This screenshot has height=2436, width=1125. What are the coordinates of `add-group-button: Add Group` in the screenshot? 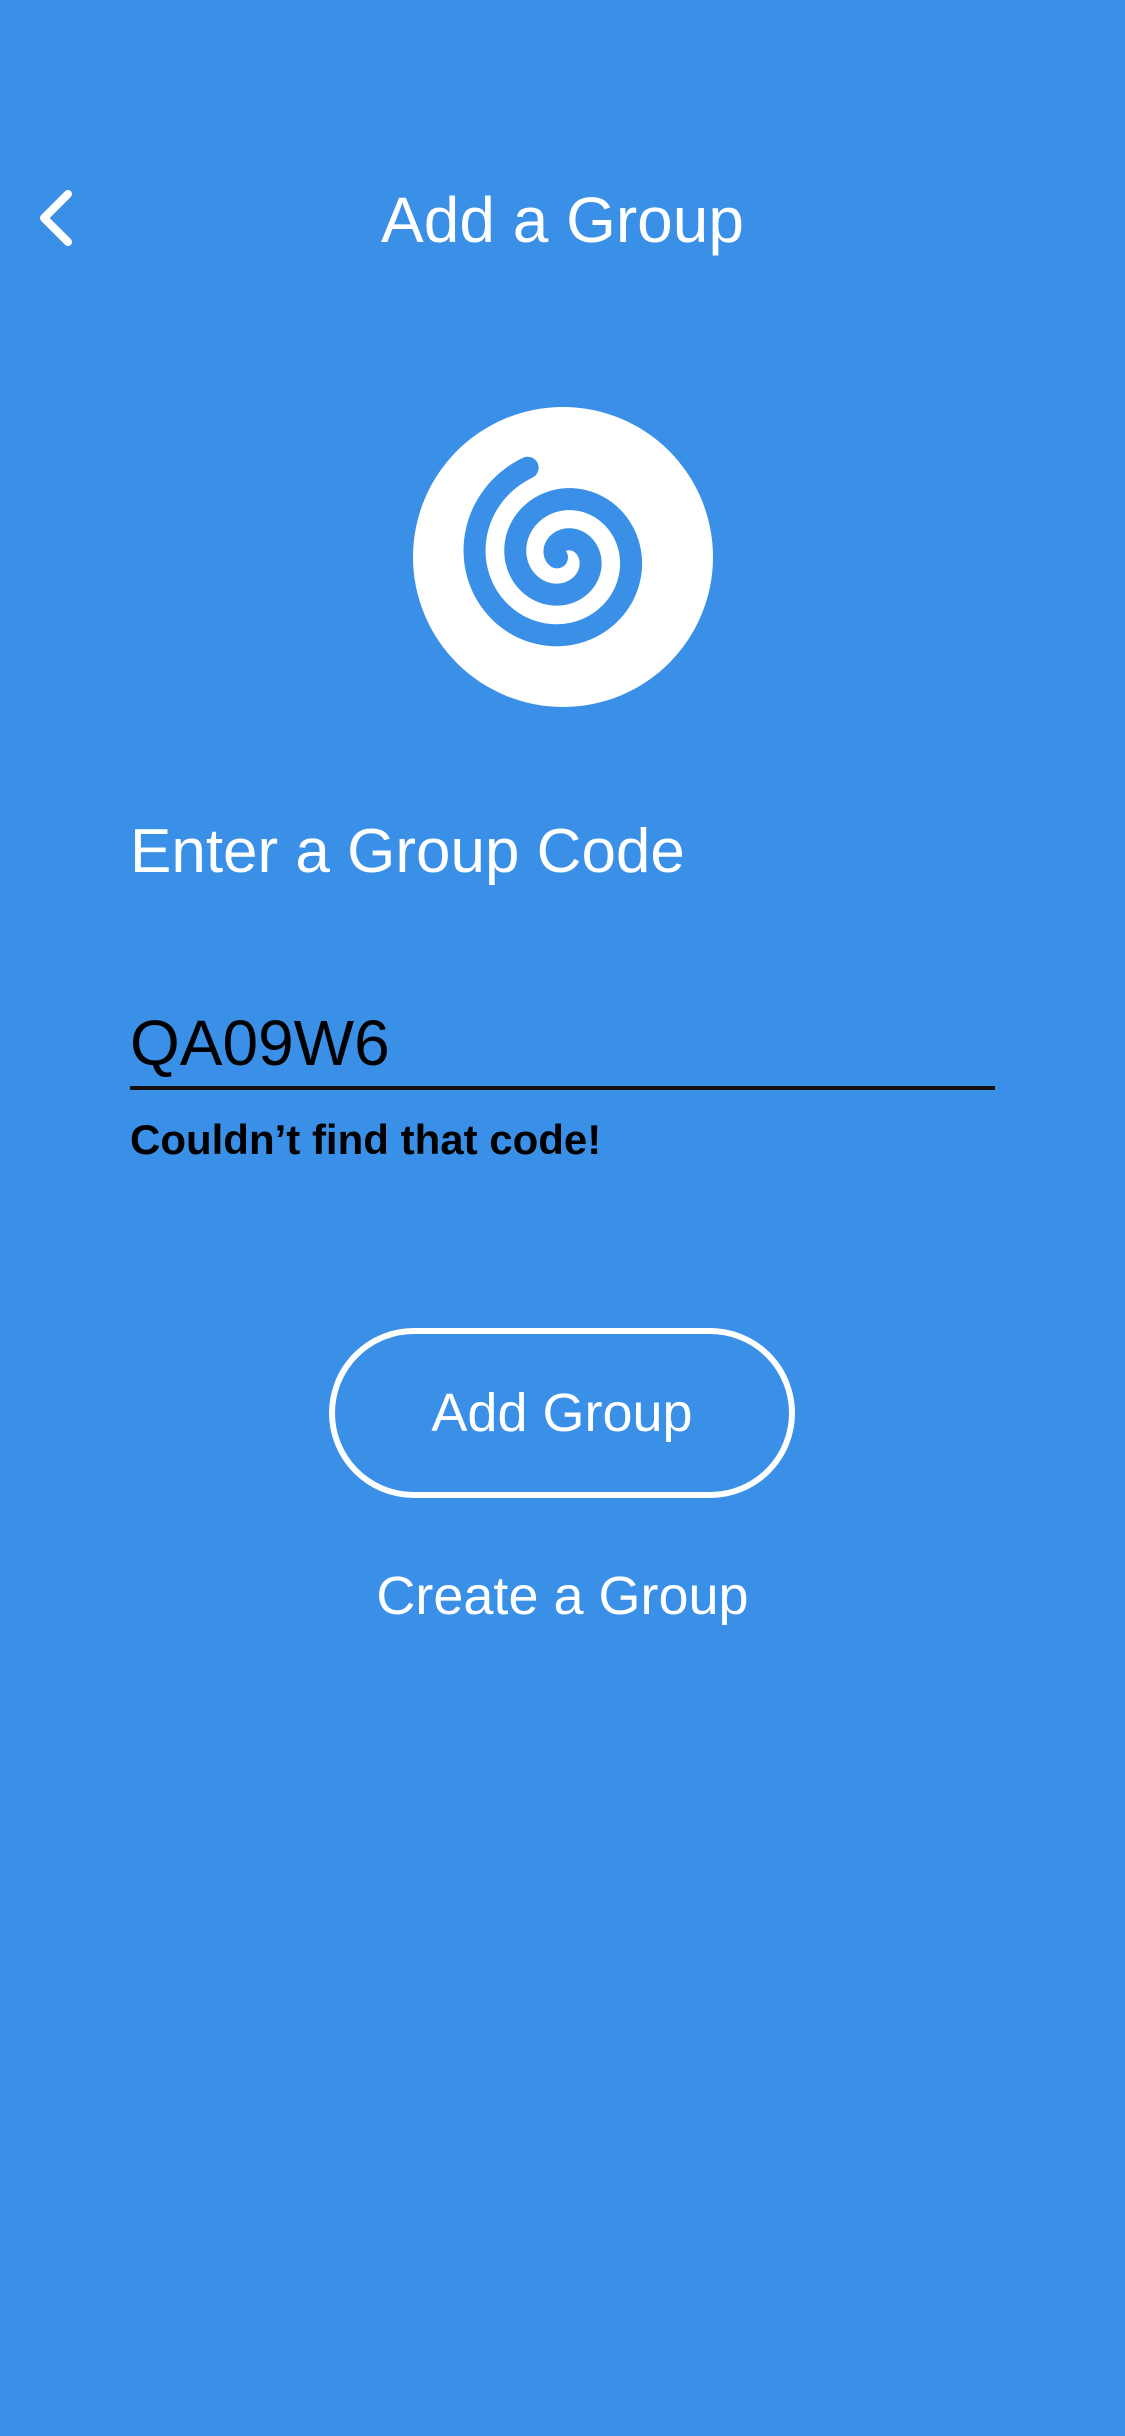 It's located at (562, 1413).